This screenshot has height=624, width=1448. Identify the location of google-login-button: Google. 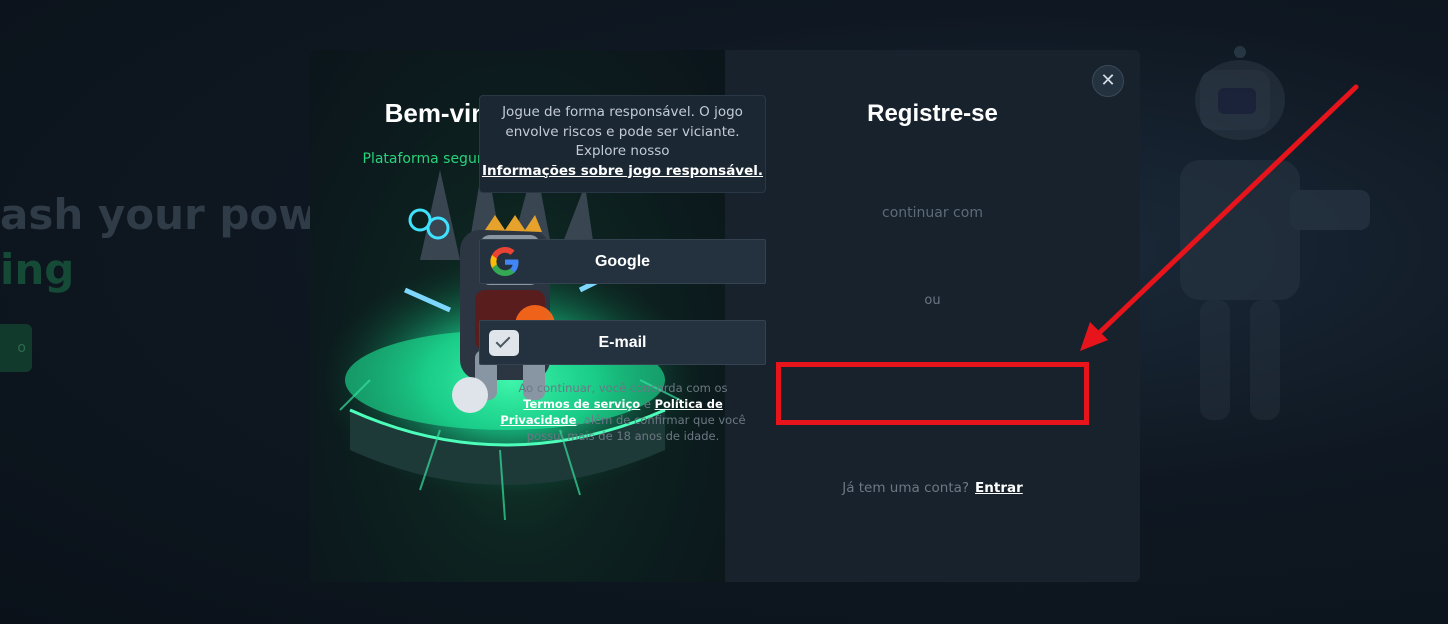
(622, 261).